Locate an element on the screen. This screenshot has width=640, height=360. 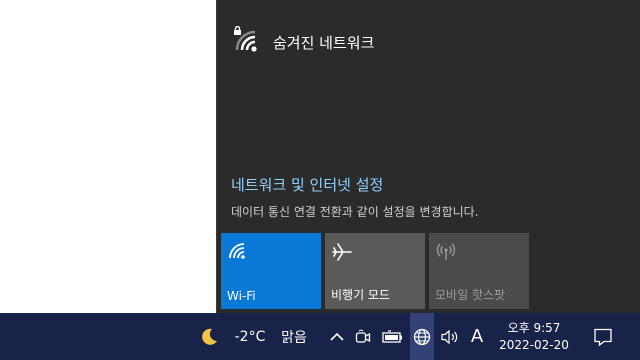
wifi-icon is located at coordinates (238, 252).